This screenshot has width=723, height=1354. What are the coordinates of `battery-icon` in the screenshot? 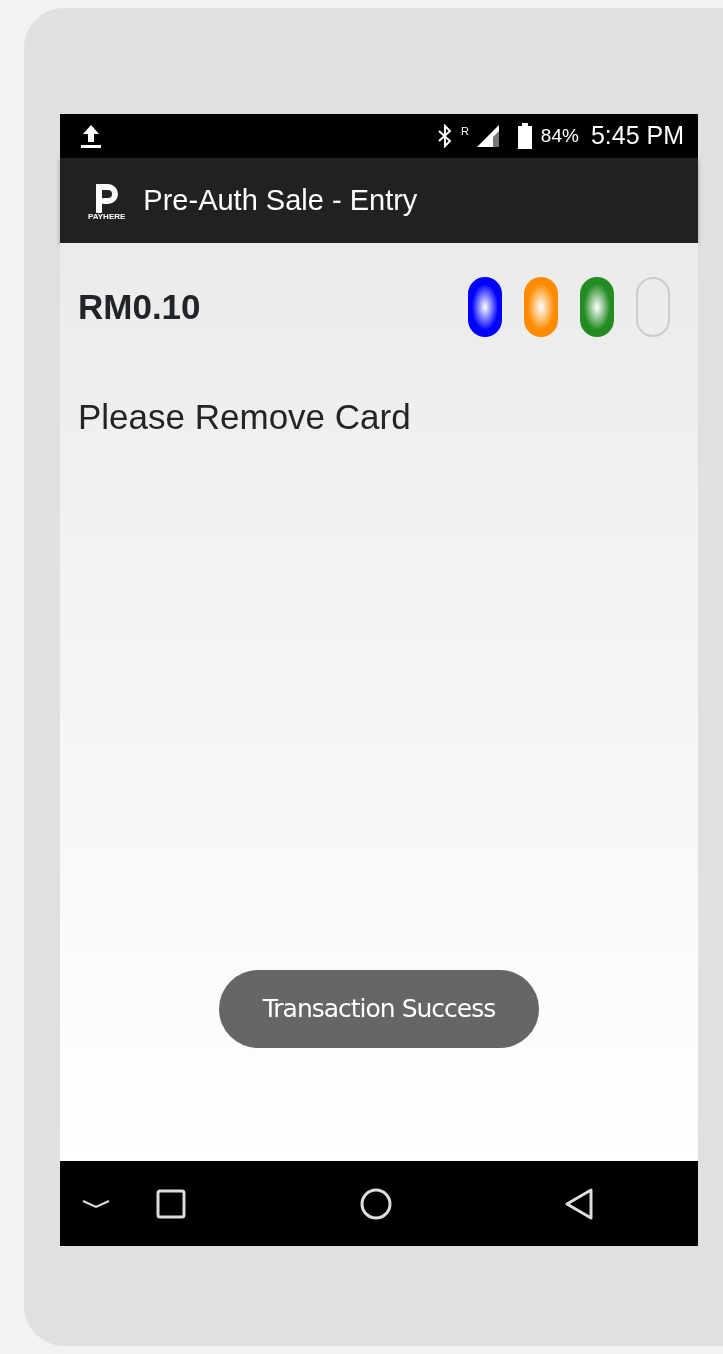 It's located at (524, 136).